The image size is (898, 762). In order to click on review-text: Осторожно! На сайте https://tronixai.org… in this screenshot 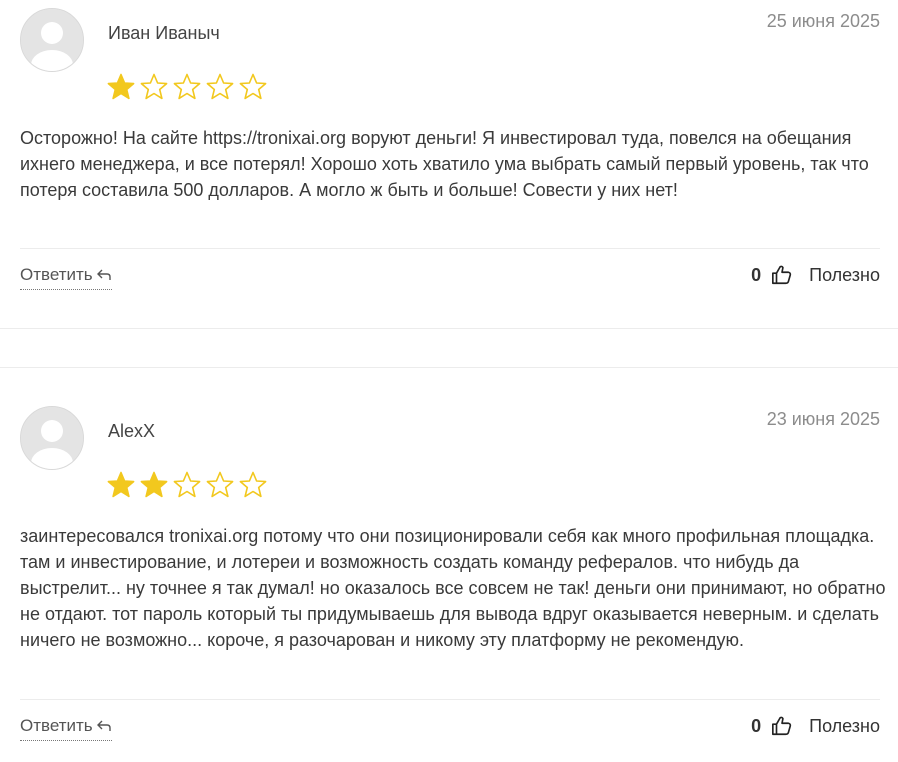, I will do `click(444, 164)`.